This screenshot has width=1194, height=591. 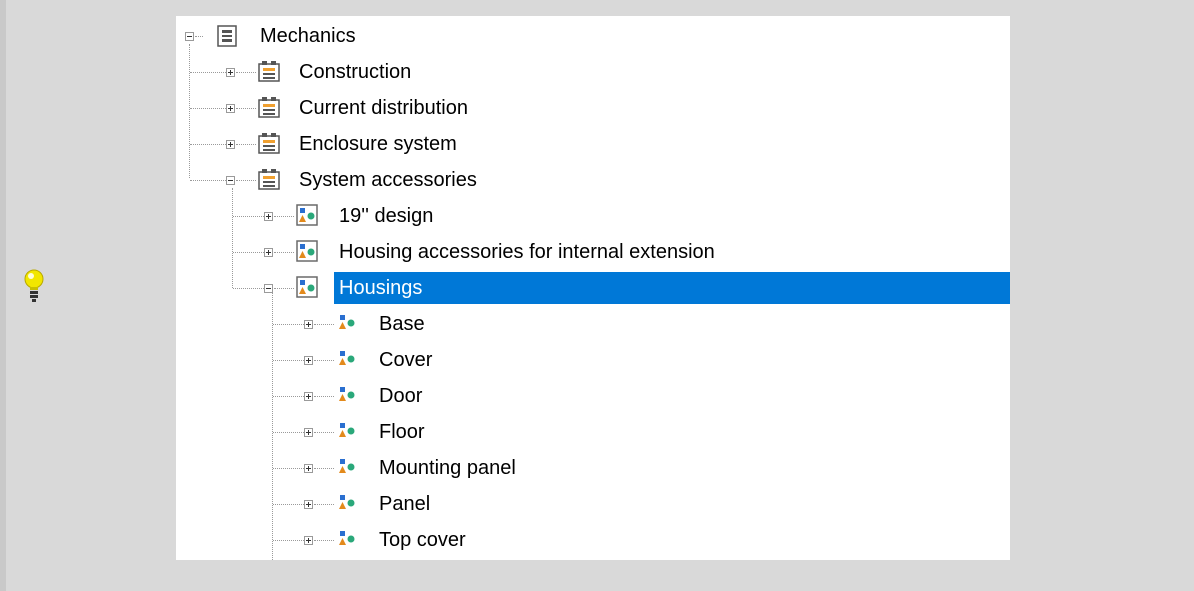 I want to click on tree-node-panel: Panel, so click(x=593, y=504).